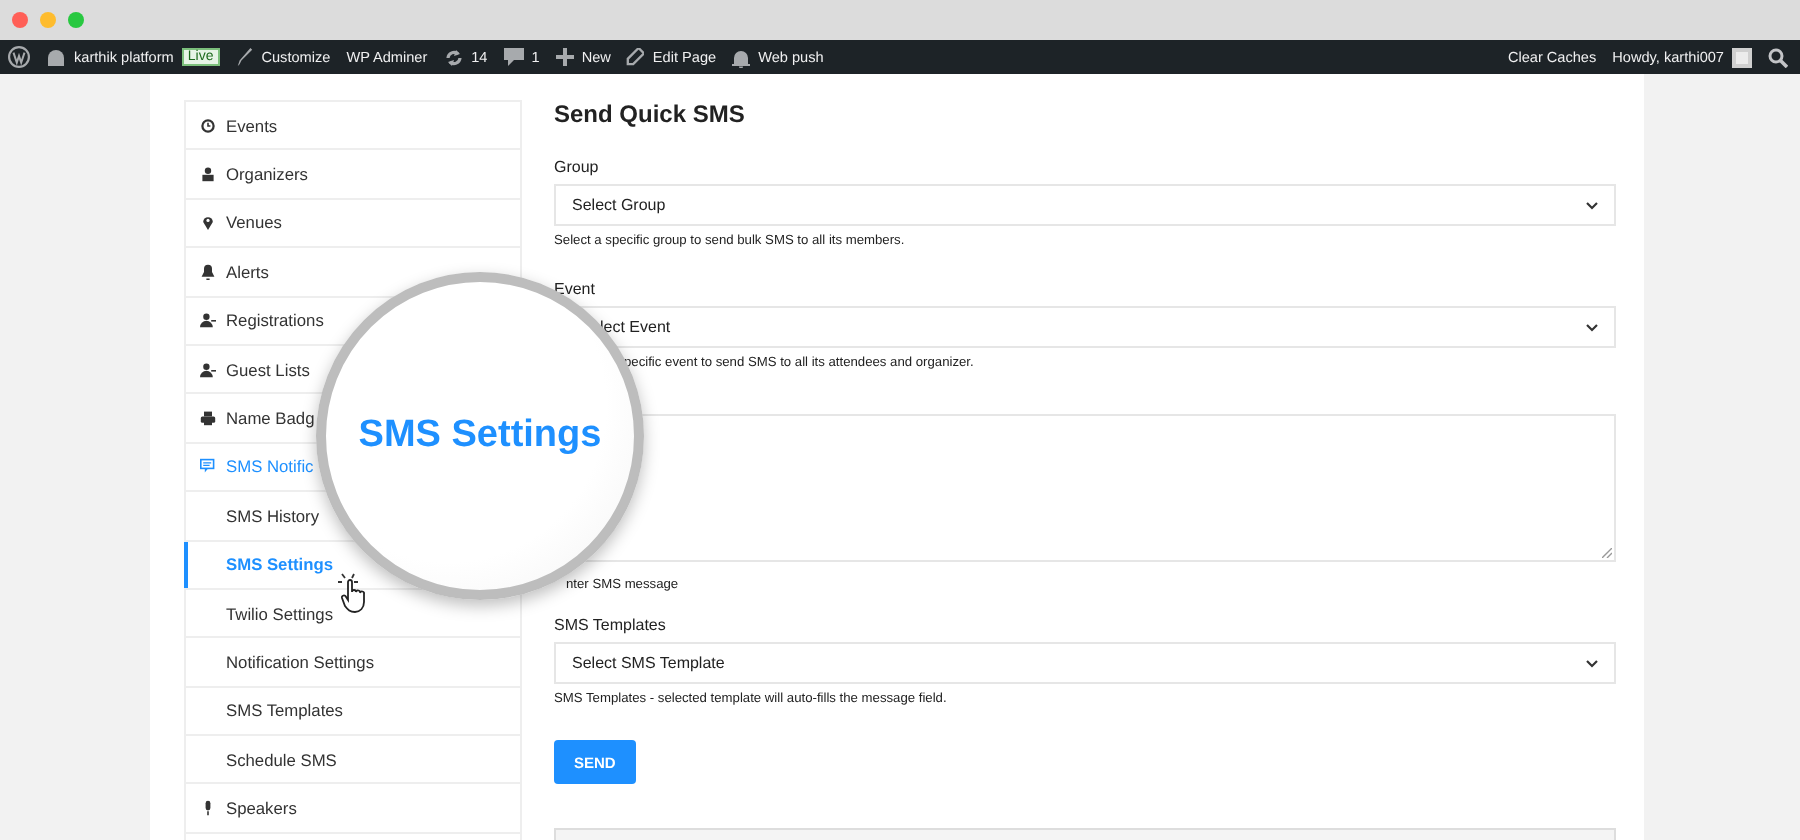  What do you see at coordinates (208, 125) in the screenshot?
I see `clock-icon` at bounding box center [208, 125].